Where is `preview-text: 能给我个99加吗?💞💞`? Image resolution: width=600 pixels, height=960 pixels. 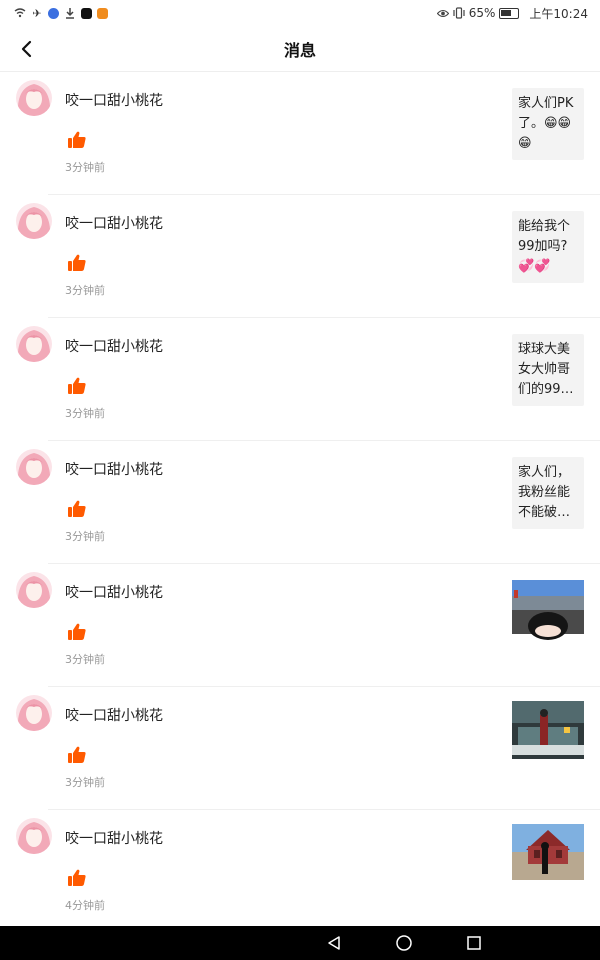
preview-text: 能给我个99加吗?💞💞 is located at coordinates (544, 246).